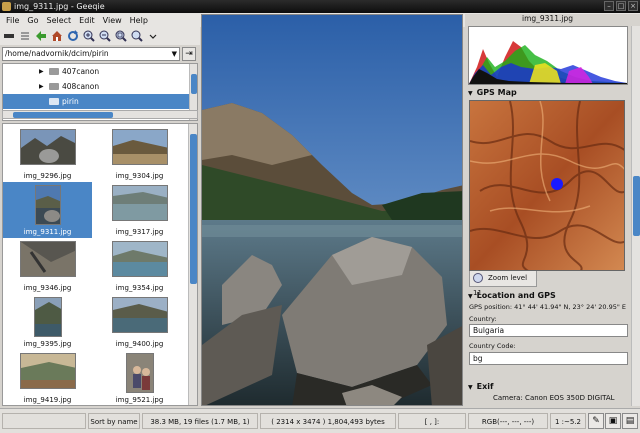 This screenshot has width=640, height=433. Describe the element at coordinates (557, 184) in the screenshot. I see `gps-marker` at that location.